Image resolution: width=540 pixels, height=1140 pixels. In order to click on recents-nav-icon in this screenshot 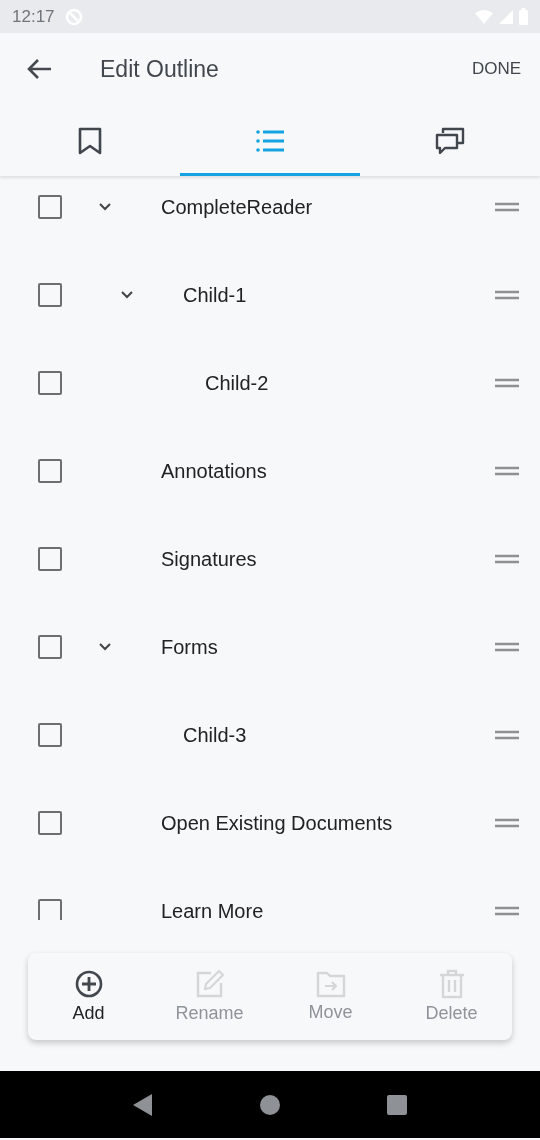, I will do `click(396, 1104)`.